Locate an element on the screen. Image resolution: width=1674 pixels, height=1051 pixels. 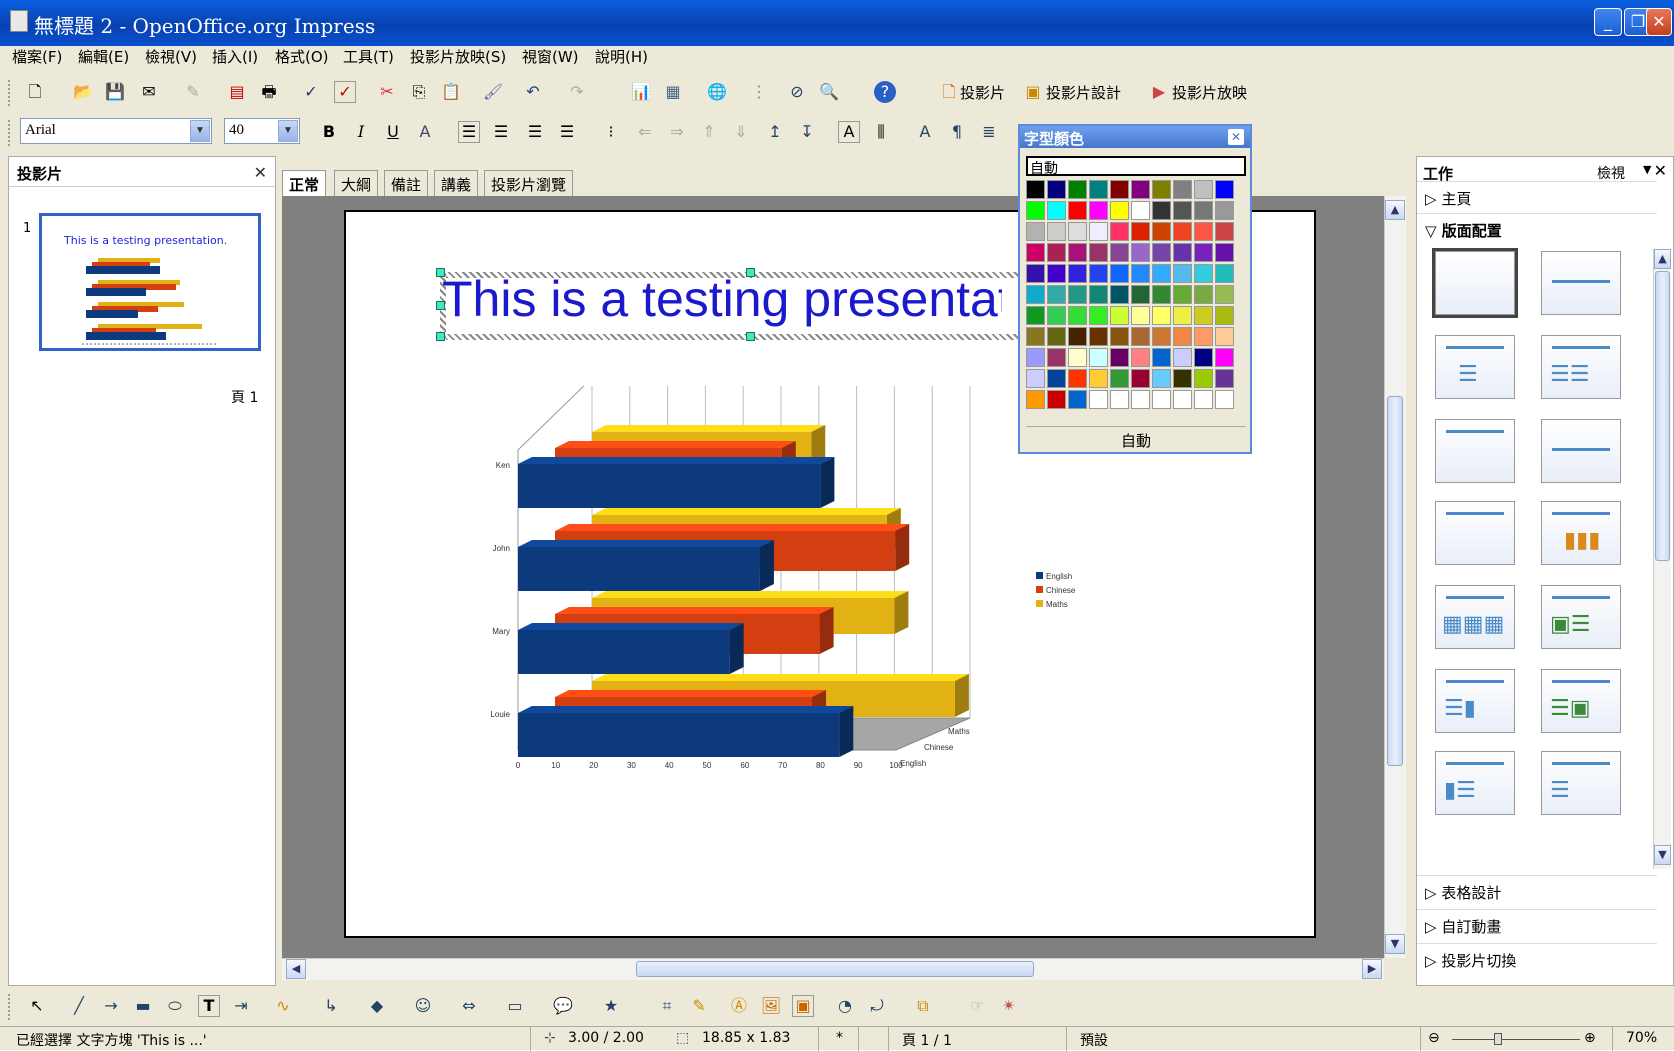
slide-icon: 🗋 is located at coordinates (949, 92).